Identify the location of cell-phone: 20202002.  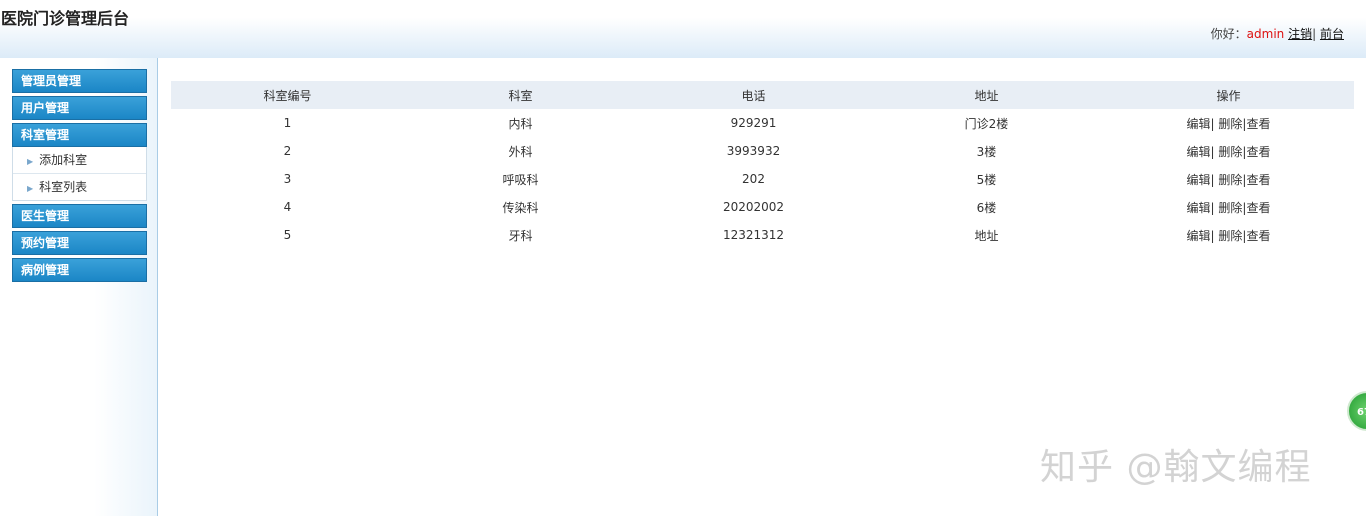
(753, 207).